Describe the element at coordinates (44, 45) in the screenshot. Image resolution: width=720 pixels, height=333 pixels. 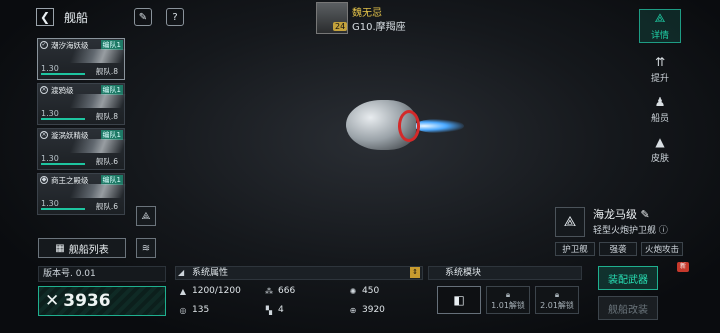
I see `check-icon: ✓` at that location.